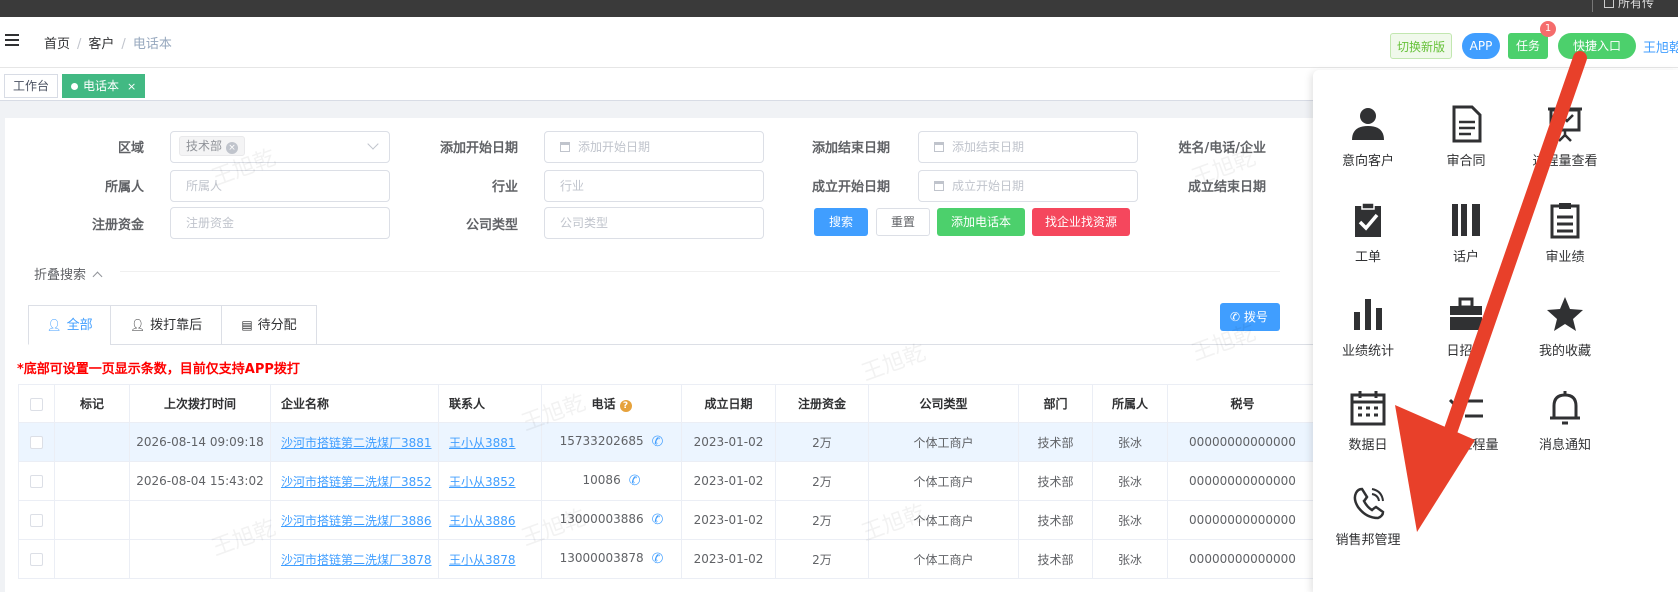 This screenshot has height=592, width=1678. I want to click on quick-item-5: 审业绩, so click(1565, 229).